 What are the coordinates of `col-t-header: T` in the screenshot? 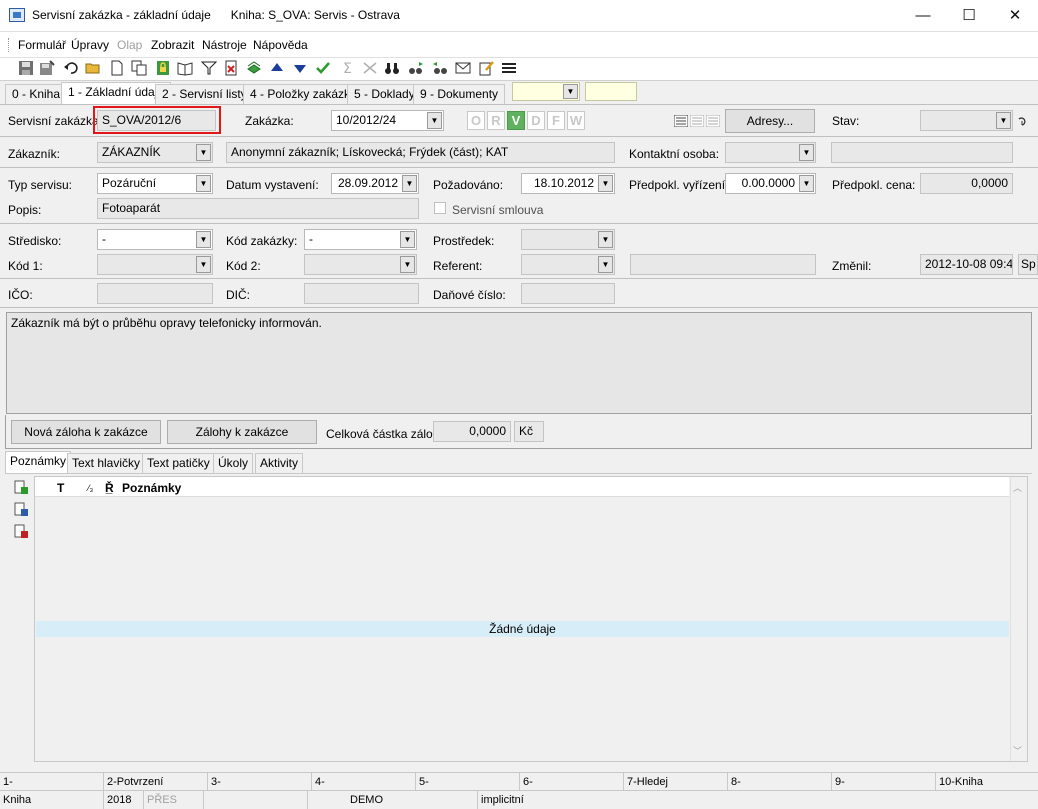 It's located at (60, 488).